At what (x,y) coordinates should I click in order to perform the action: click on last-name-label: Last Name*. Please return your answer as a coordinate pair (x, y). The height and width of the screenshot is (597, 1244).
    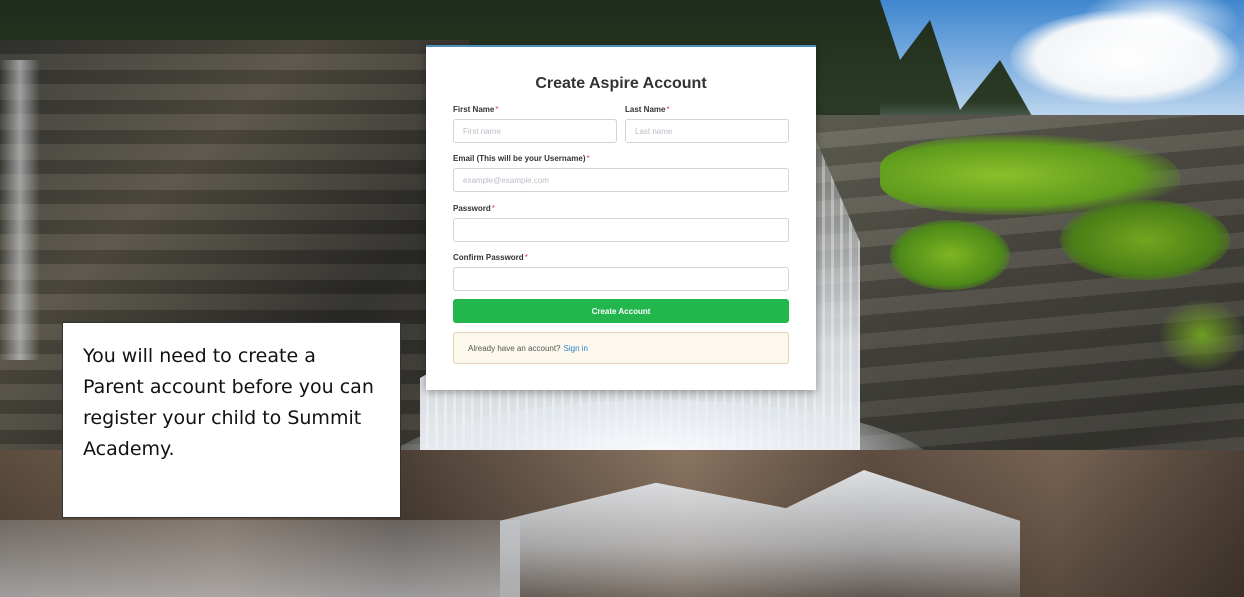
    Looking at the image, I should click on (647, 109).